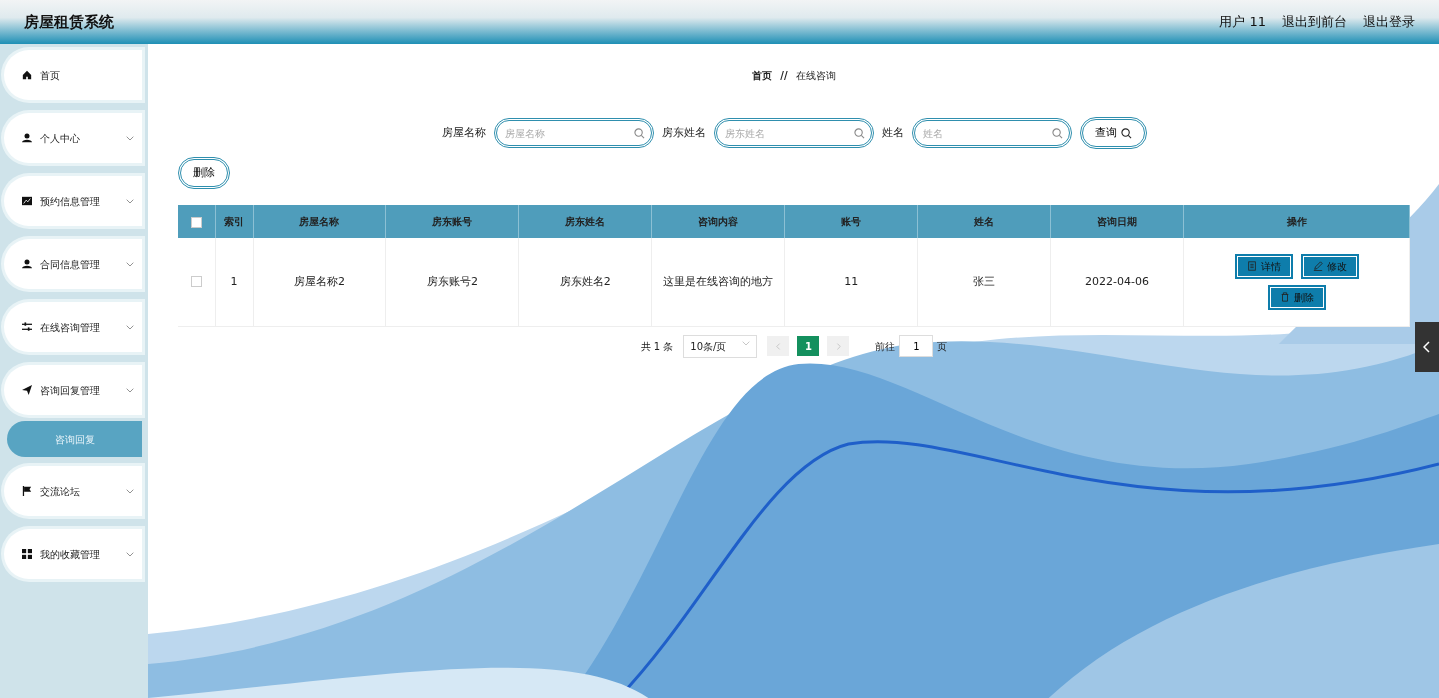 This screenshot has height=698, width=1439. I want to click on table-cell: 这里是在线咨询的地方, so click(718, 282).